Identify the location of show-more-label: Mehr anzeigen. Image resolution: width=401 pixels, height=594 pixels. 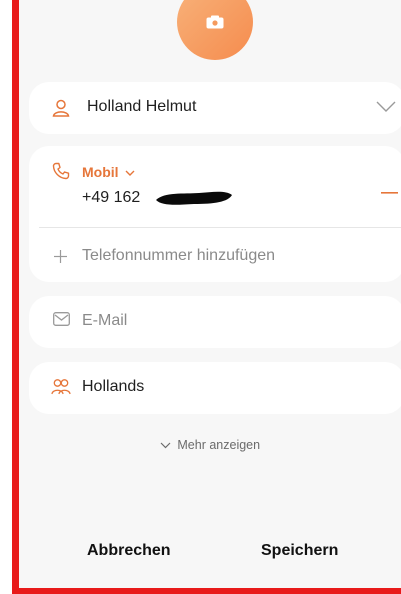
(219, 445).